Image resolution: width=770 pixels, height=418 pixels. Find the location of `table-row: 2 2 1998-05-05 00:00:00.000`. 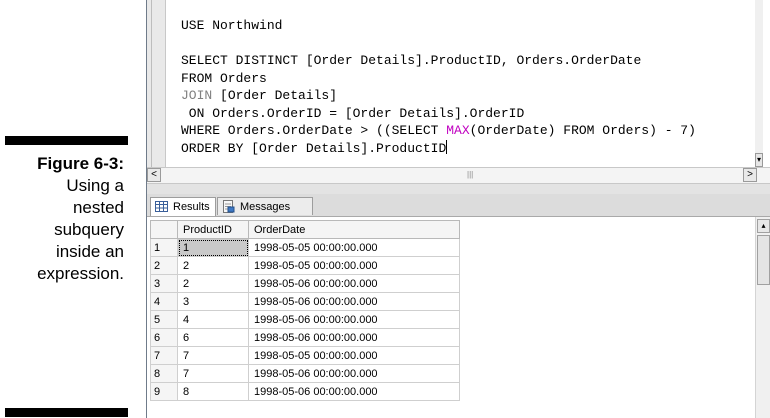

table-row: 2 2 1998-05-05 00:00:00.000 is located at coordinates (305, 265).